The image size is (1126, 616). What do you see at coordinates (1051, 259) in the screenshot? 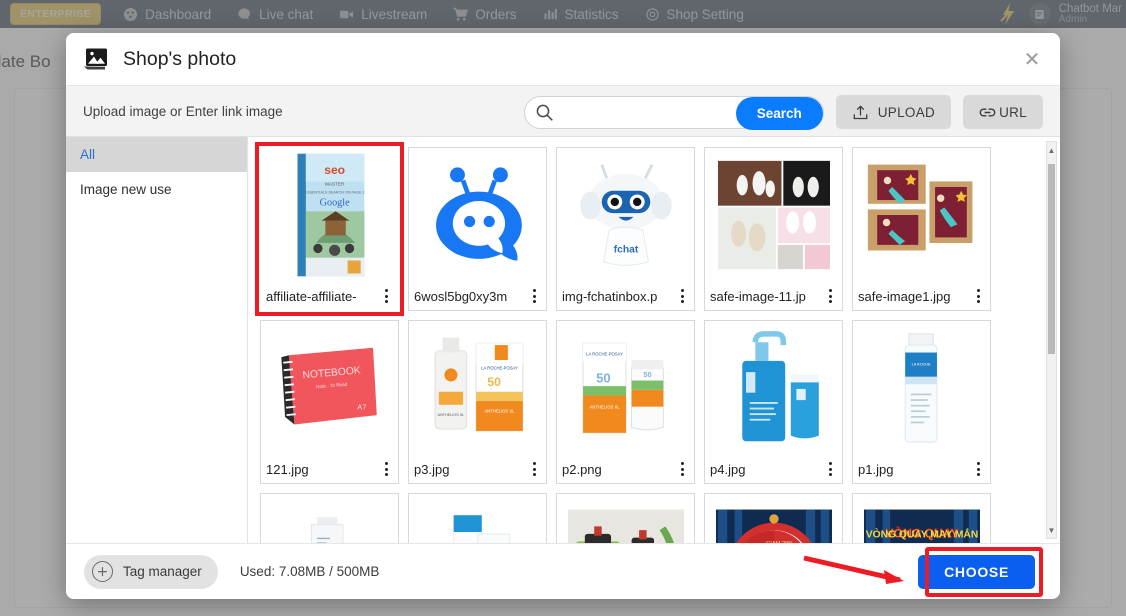
I see `scrollbar-thumb` at bounding box center [1051, 259].